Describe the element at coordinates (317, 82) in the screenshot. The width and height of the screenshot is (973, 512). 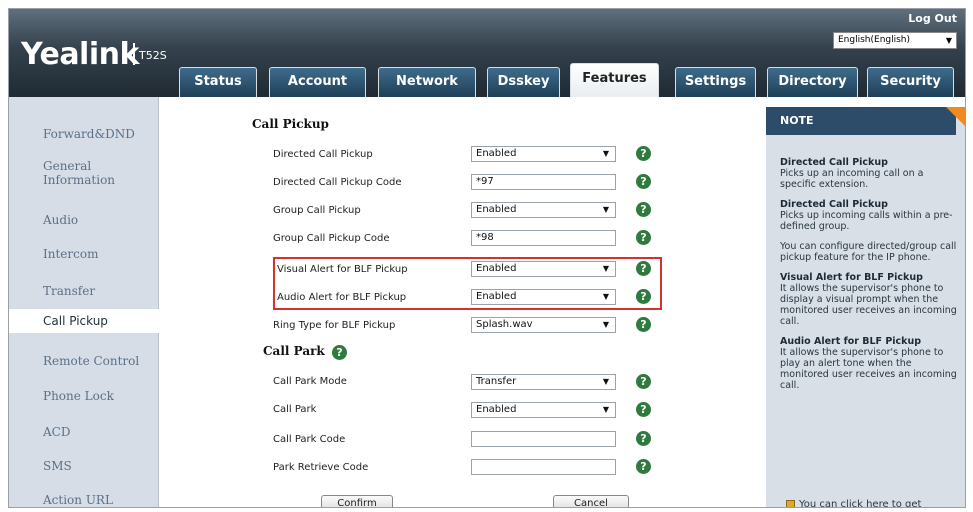
I see `tab-account: Account` at that location.